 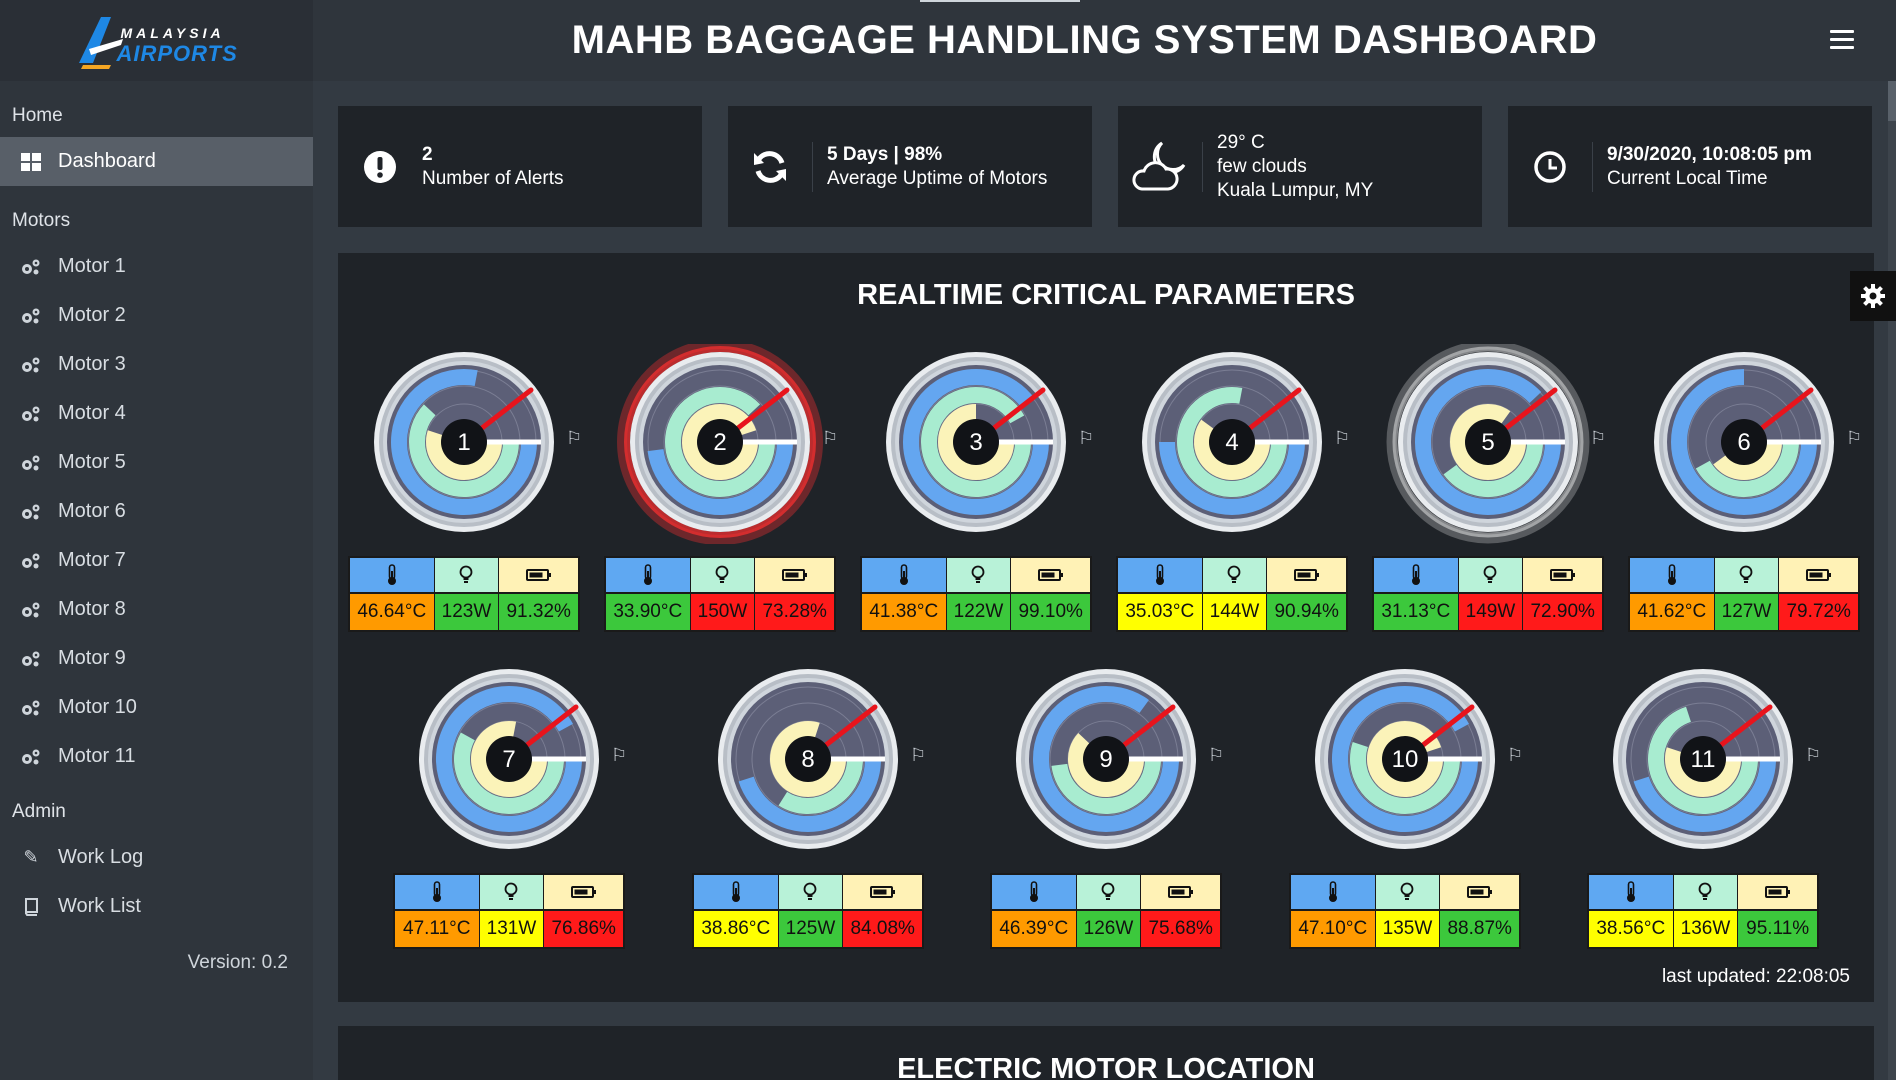 I want to click on temperature-value: 47.11°C, so click(x=437, y=929).